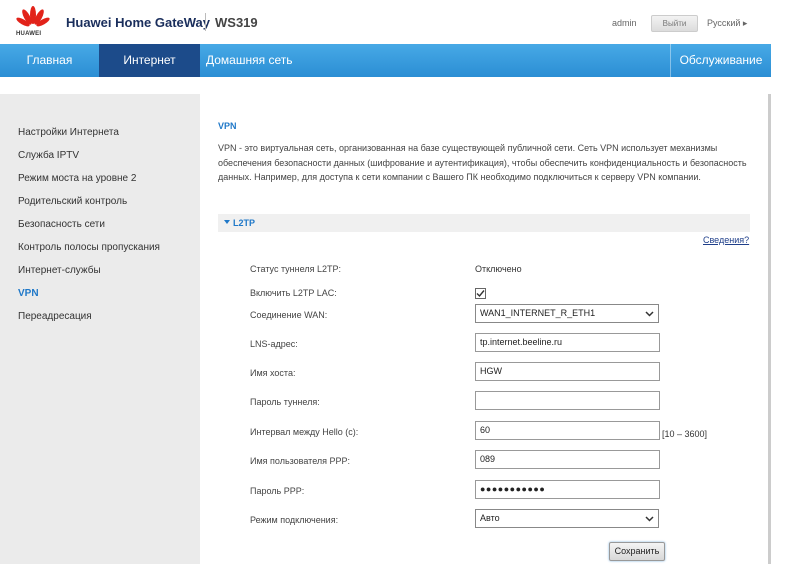 This screenshot has width=800, height=564. What do you see at coordinates (72, 201) in the screenshot?
I see `sidebar-item-parental: Родительский контроль` at bounding box center [72, 201].